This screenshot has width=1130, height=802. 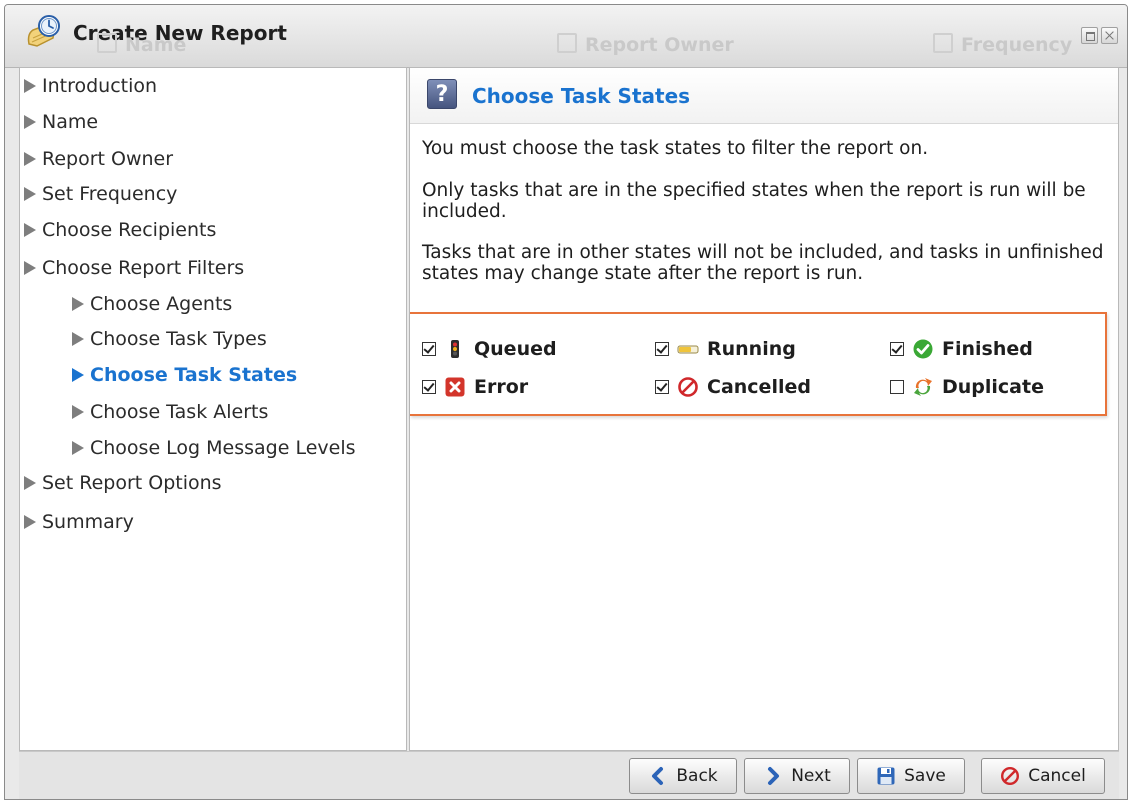 I want to click on next-button: Next, so click(x=797, y=776).